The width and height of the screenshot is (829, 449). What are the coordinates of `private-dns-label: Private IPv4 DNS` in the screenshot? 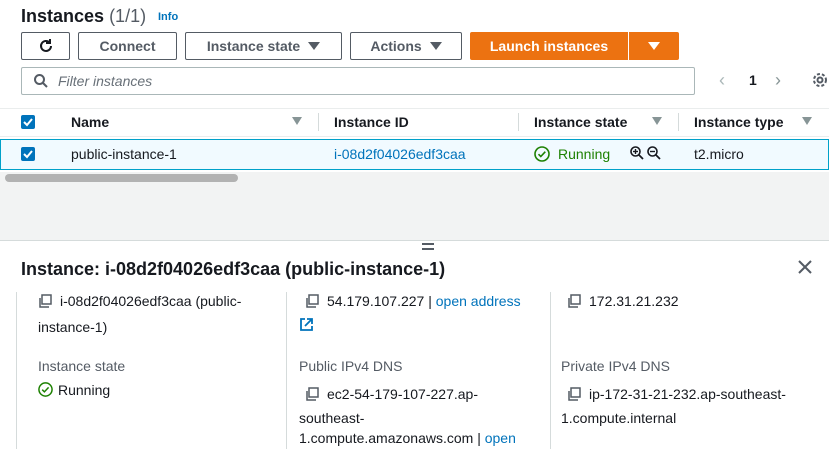 It's located at (615, 366).